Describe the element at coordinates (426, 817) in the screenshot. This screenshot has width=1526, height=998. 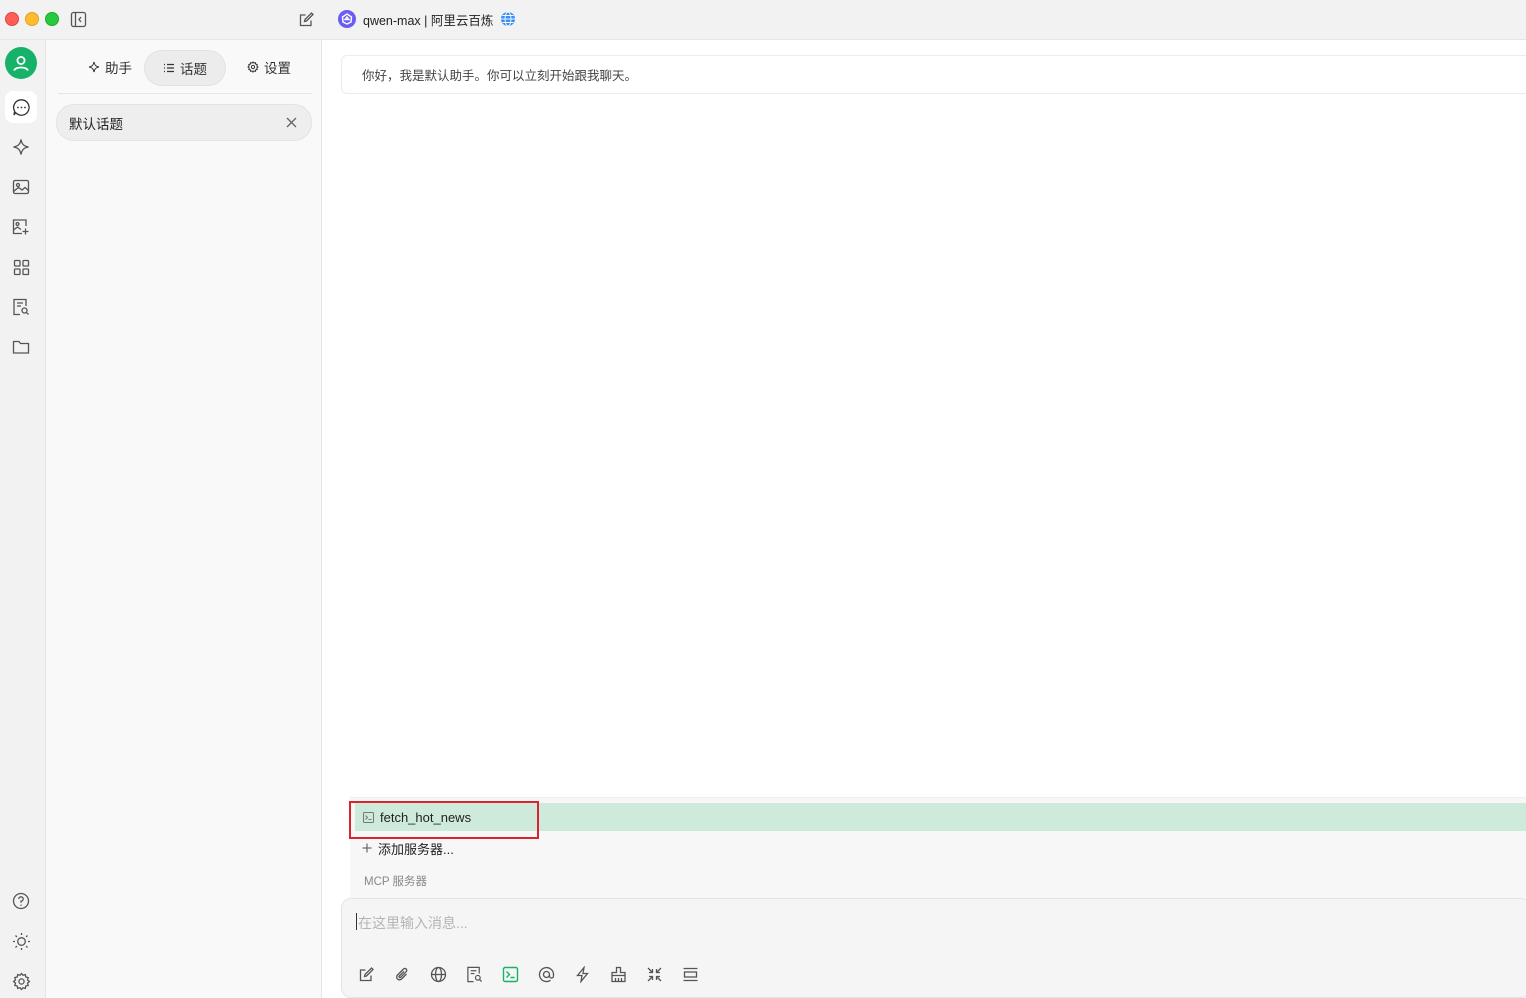
I see `mcp-server-name: fetch_hot_news` at that location.